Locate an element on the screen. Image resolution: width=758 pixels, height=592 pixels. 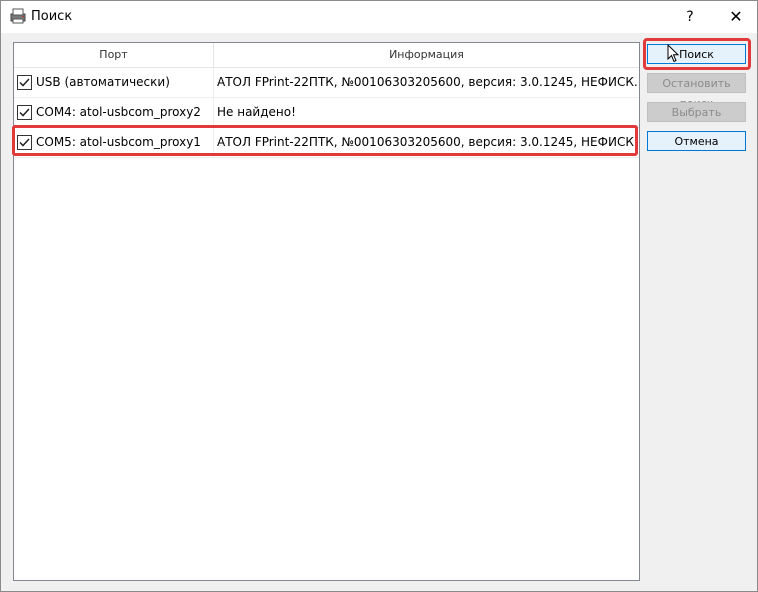
port-cell: USB (автоматически) is located at coordinates (114, 82).